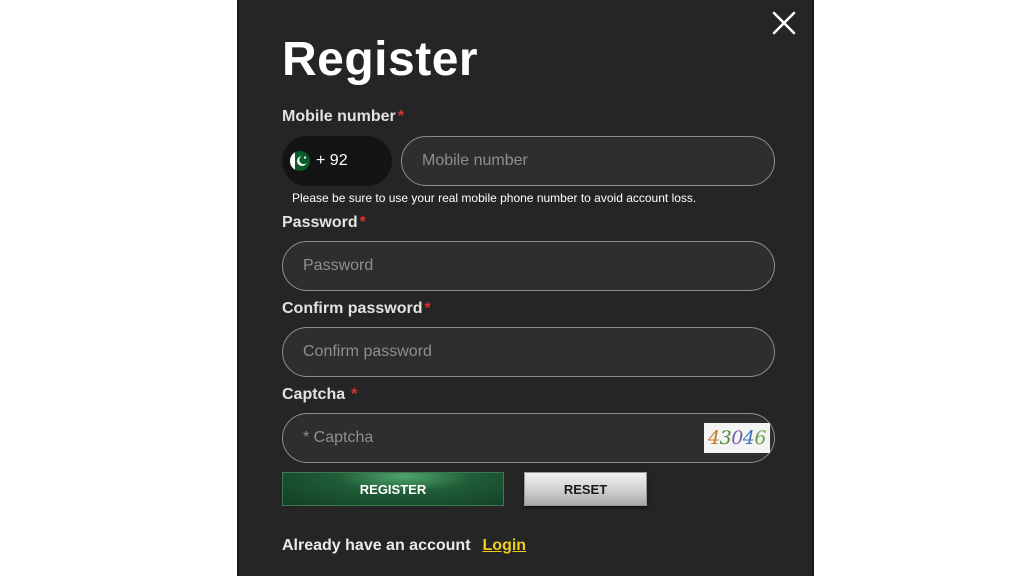  What do you see at coordinates (760, 438) in the screenshot?
I see `captcha-digit: 6` at bounding box center [760, 438].